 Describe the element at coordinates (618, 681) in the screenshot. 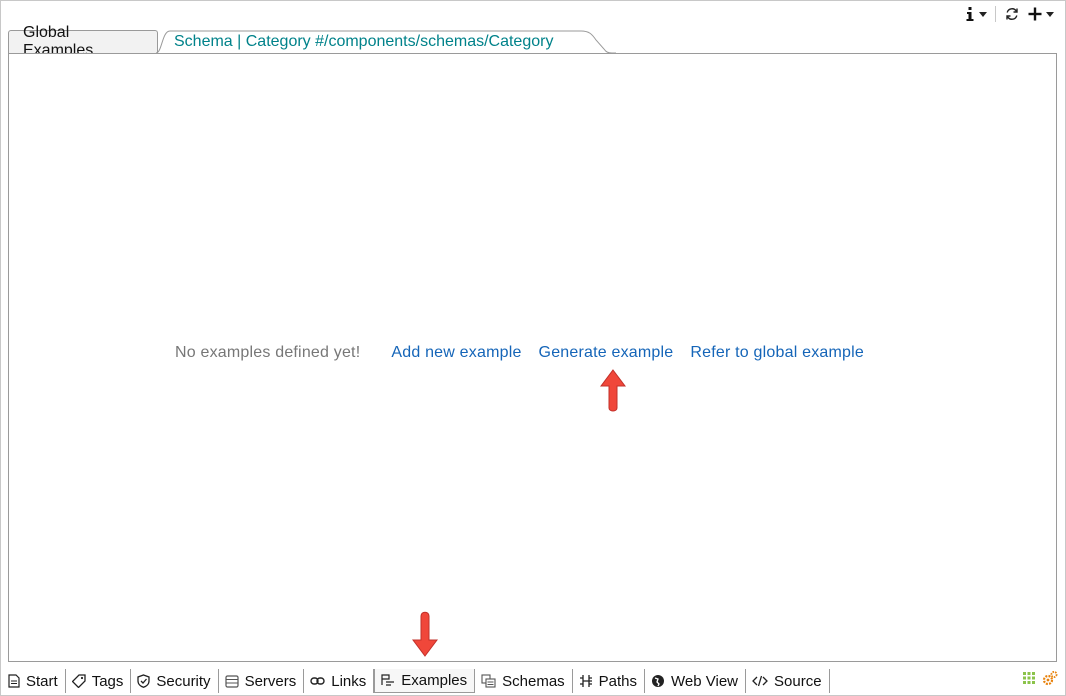

I see `tab-label: Paths` at that location.